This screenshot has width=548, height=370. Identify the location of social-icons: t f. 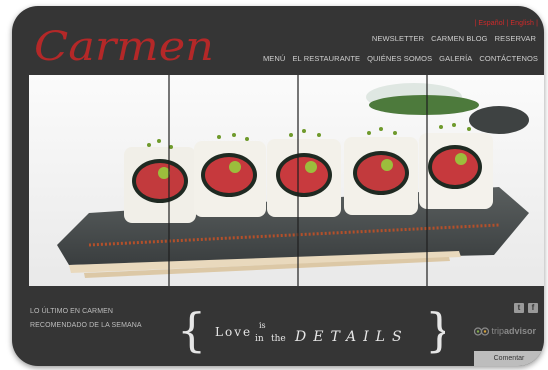
(526, 308).